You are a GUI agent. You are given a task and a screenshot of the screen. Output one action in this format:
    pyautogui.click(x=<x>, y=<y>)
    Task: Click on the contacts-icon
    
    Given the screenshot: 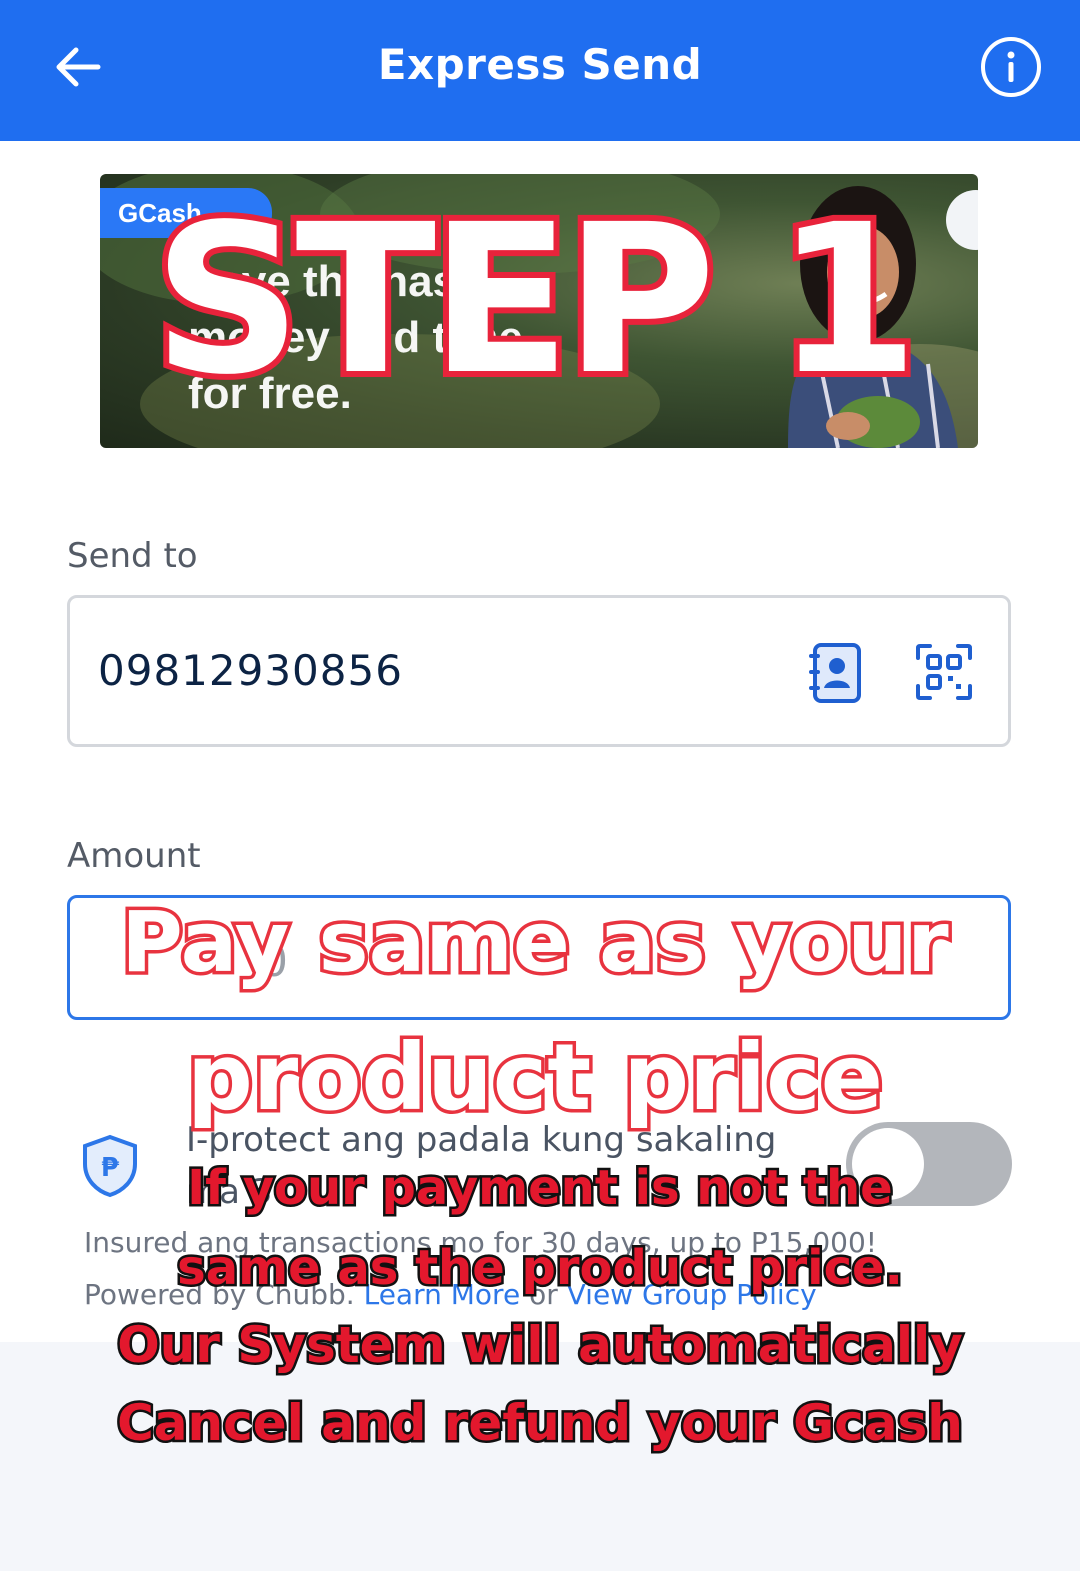 What is the action you would take?
    pyautogui.click(x=836, y=673)
    